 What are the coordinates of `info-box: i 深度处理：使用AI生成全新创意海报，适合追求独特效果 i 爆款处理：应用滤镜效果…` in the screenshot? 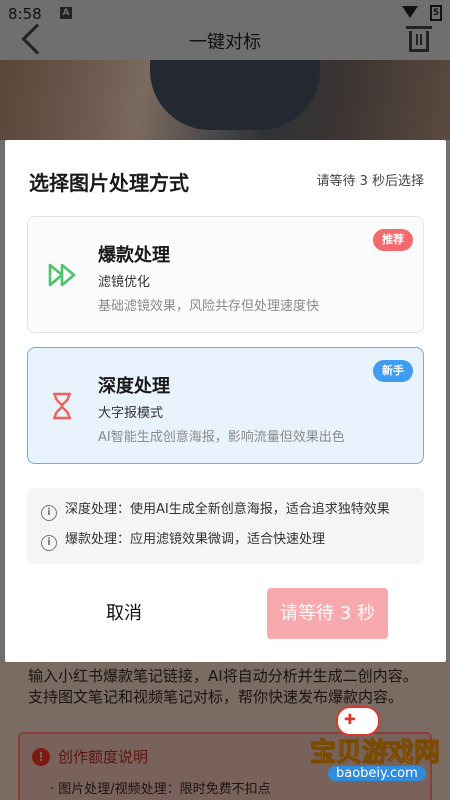 It's located at (225, 526).